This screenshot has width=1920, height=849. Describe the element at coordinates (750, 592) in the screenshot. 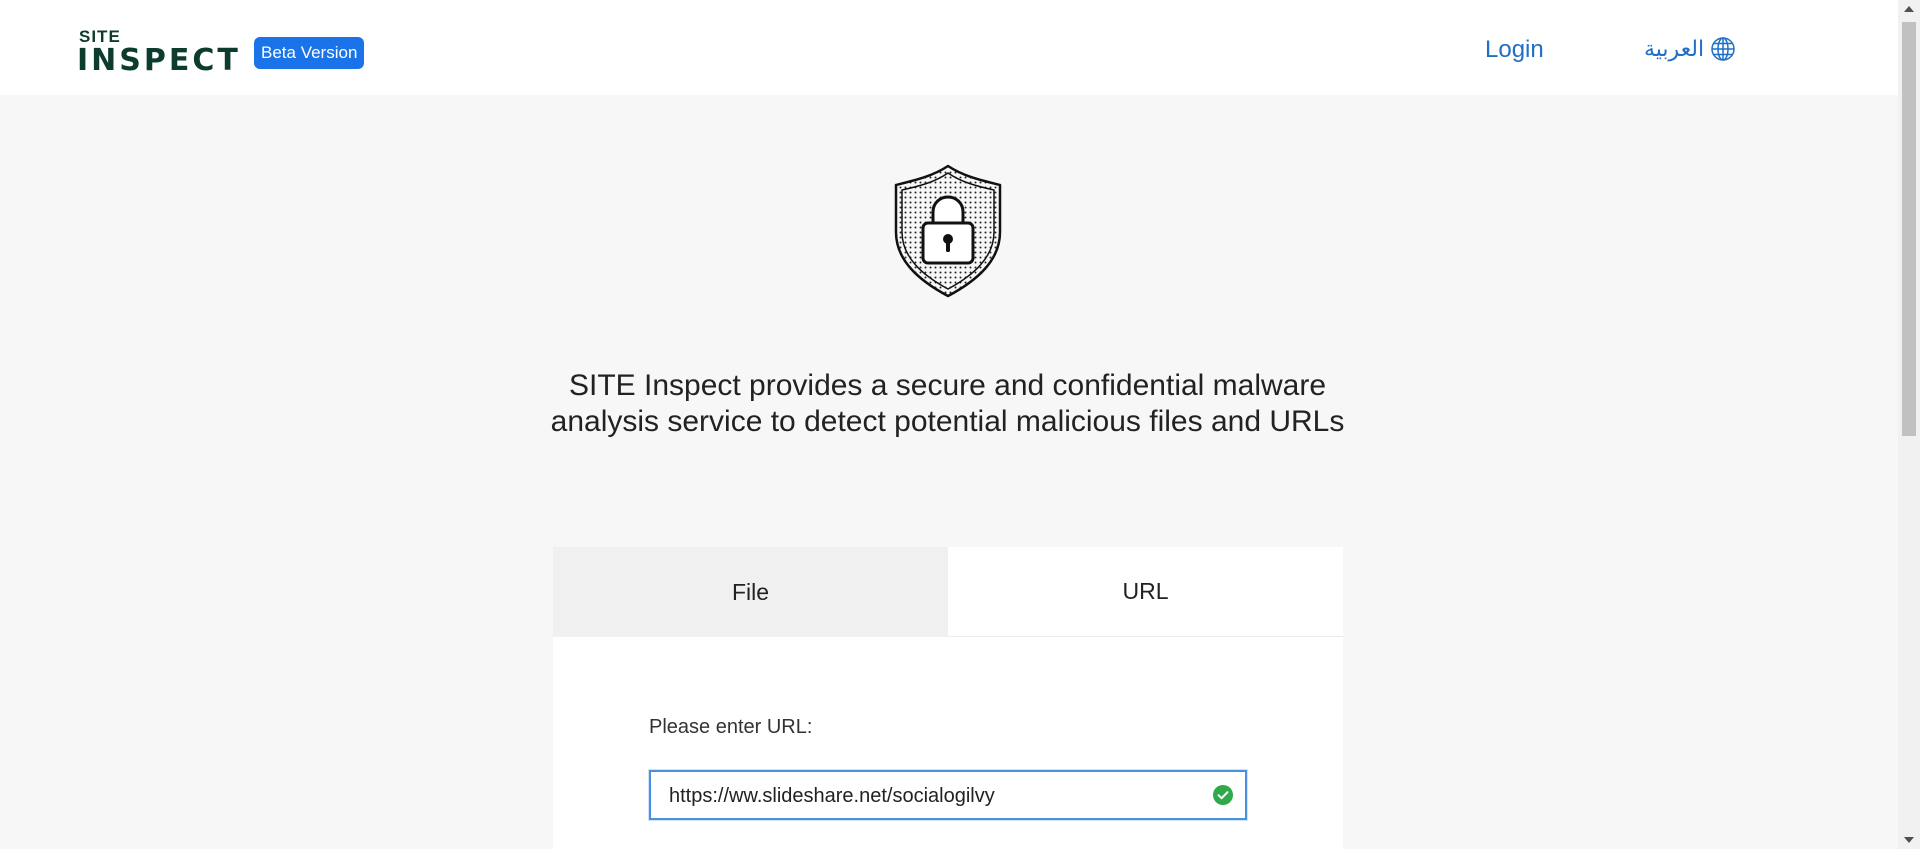

I see `tab-file: File` at that location.